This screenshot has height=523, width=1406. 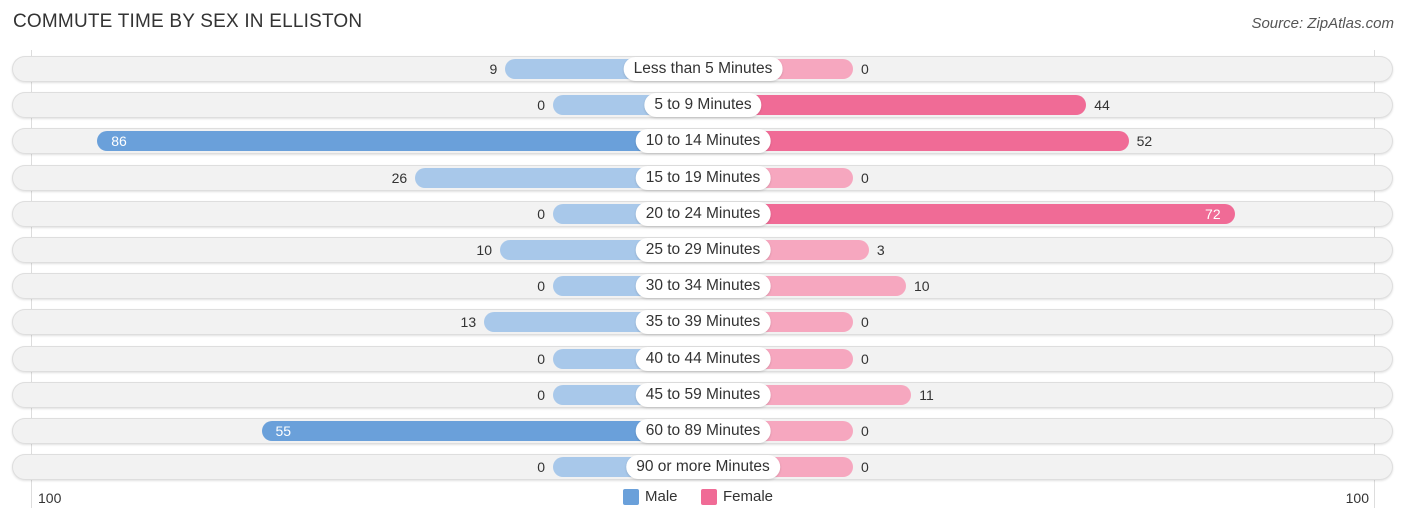 I want to click on category-label: 35 to 39 Minutes, so click(x=703, y=322).